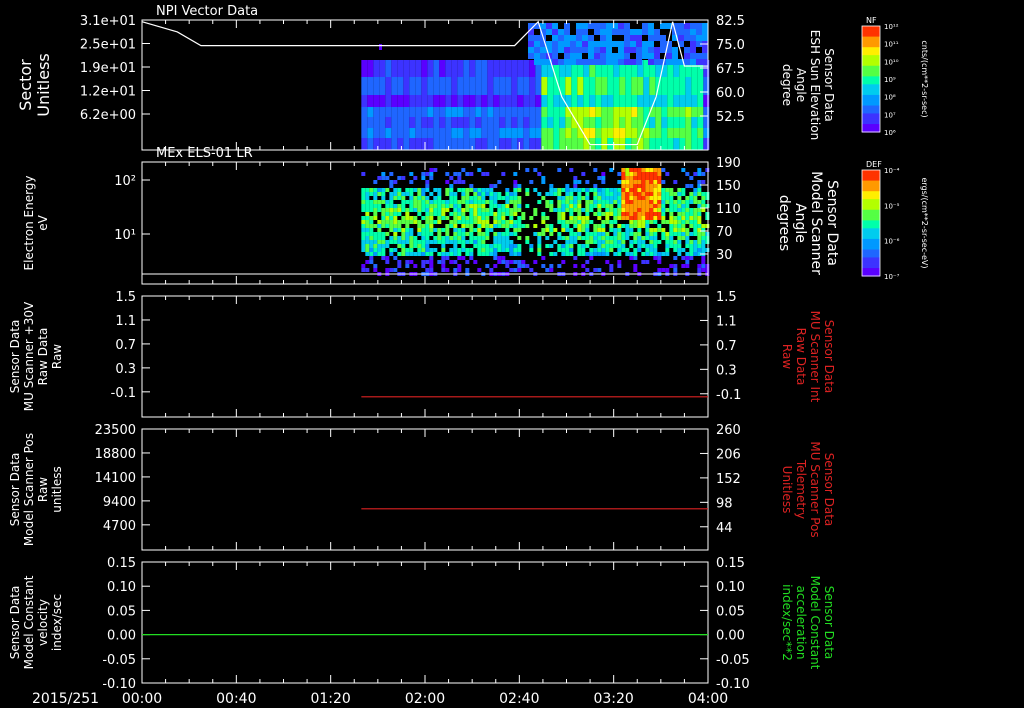 The width and height of the screenshot is (1024, 708). Describe the element at coordinates (728, 479) in the screenshot. I see `y2-tick-label: 152` at that location.